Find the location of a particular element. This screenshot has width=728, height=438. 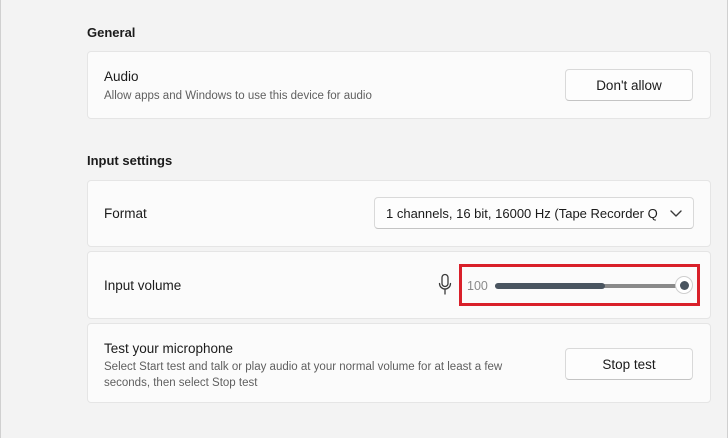

microphone-icon is located at coordinates (445, 284).